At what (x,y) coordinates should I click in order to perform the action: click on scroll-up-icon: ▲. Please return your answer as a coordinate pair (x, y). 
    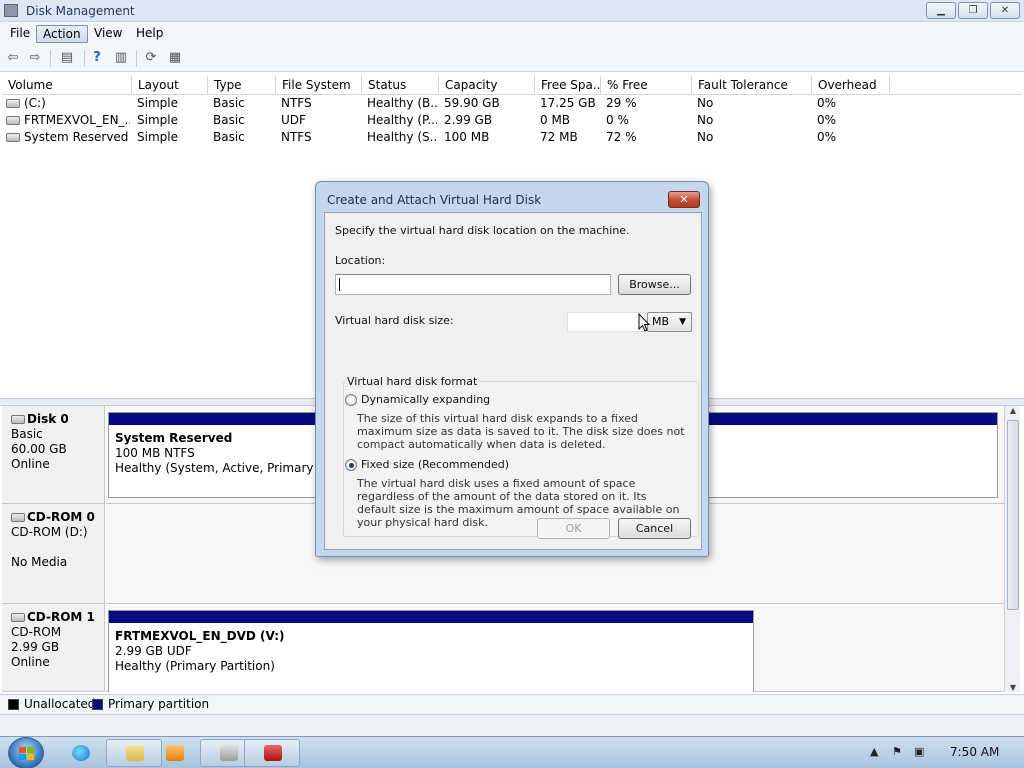
    Looking at the image, I should click on (1013, 410).